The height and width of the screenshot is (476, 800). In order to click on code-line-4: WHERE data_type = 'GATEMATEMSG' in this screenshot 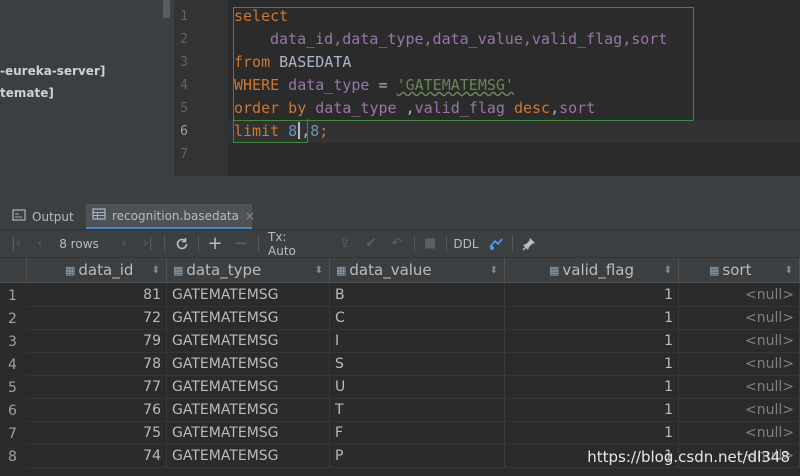, I will do `click(374, 85)`.